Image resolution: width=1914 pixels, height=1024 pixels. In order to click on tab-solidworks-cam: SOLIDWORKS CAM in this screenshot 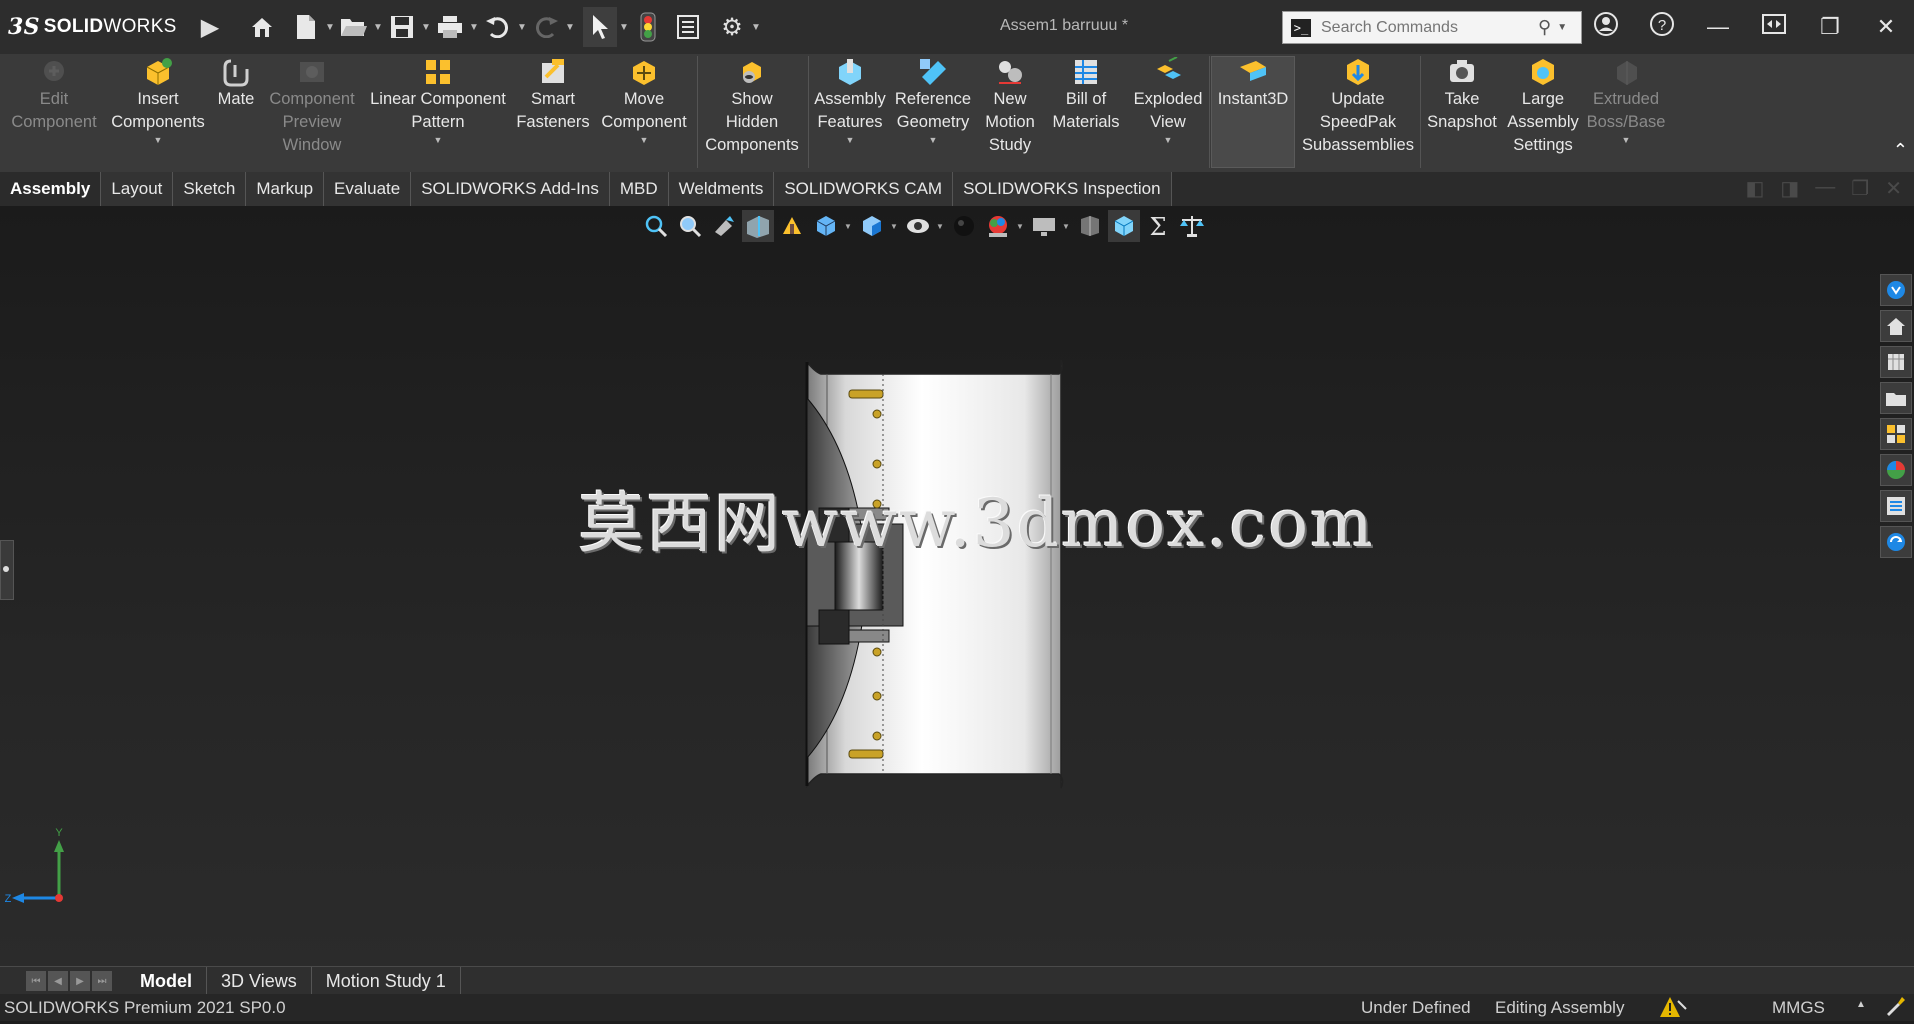, I will do `click(864, 189)`.